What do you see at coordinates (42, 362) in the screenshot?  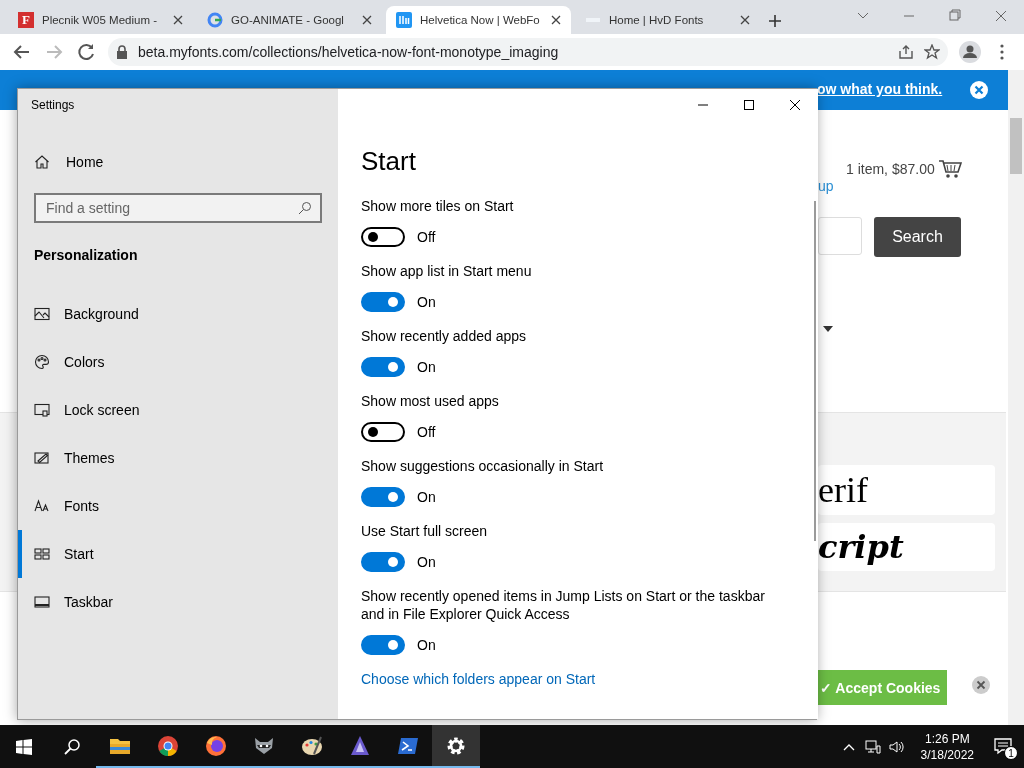 I see `palette-icon` at bounding box center [42, 362].